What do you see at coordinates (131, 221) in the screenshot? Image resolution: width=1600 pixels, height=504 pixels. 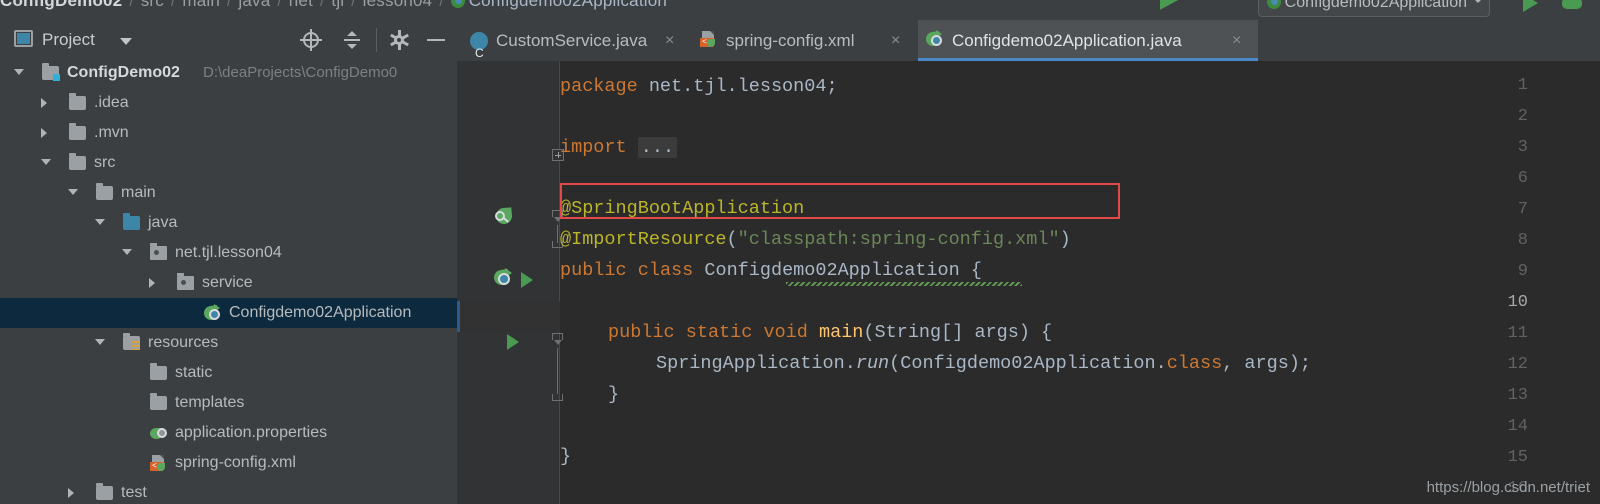 I see `source-folder-icon` at bounding box center [131, 221].